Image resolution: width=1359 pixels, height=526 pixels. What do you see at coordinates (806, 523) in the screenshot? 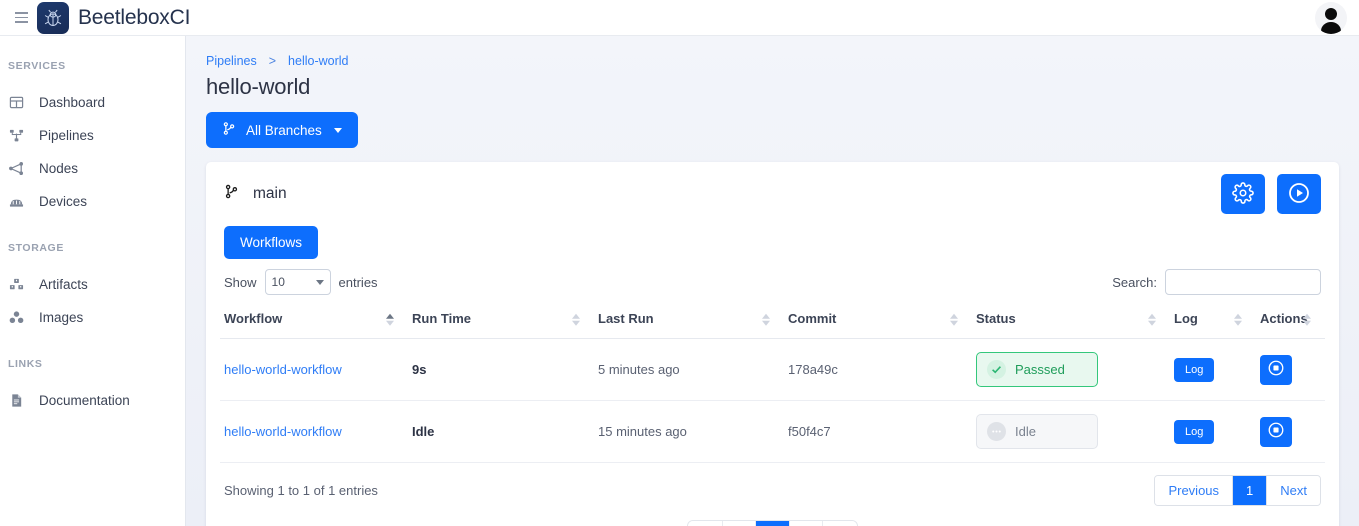
I see `pagination-next-arrow: ›` at bounding box center [806, 523].